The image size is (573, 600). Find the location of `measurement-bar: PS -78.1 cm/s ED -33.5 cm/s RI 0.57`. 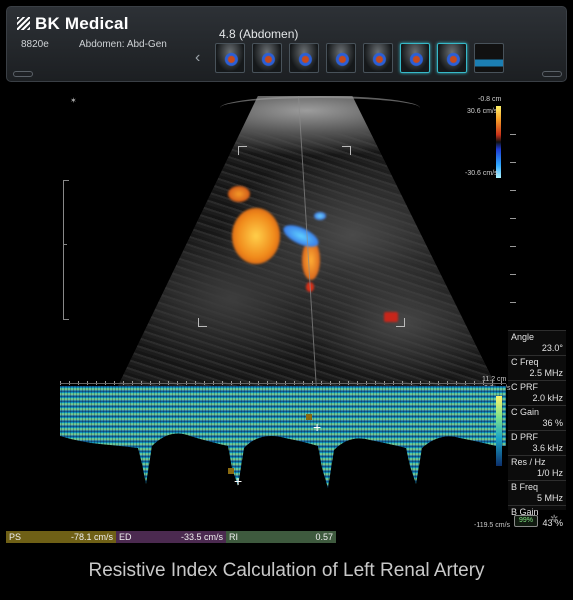

measurement-bar: PS -78.1 cm/s ED -33.5 cm/s RI 0.57 is located at coordinates (171, 537).